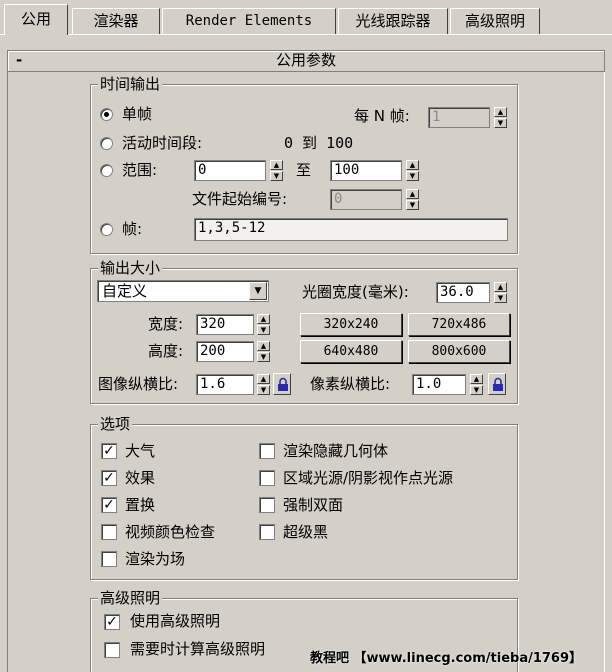  Describe the element at coordinates (138, 384) in the screenshot. I see `image-aspect-label: 图像纵横比:` at that location.